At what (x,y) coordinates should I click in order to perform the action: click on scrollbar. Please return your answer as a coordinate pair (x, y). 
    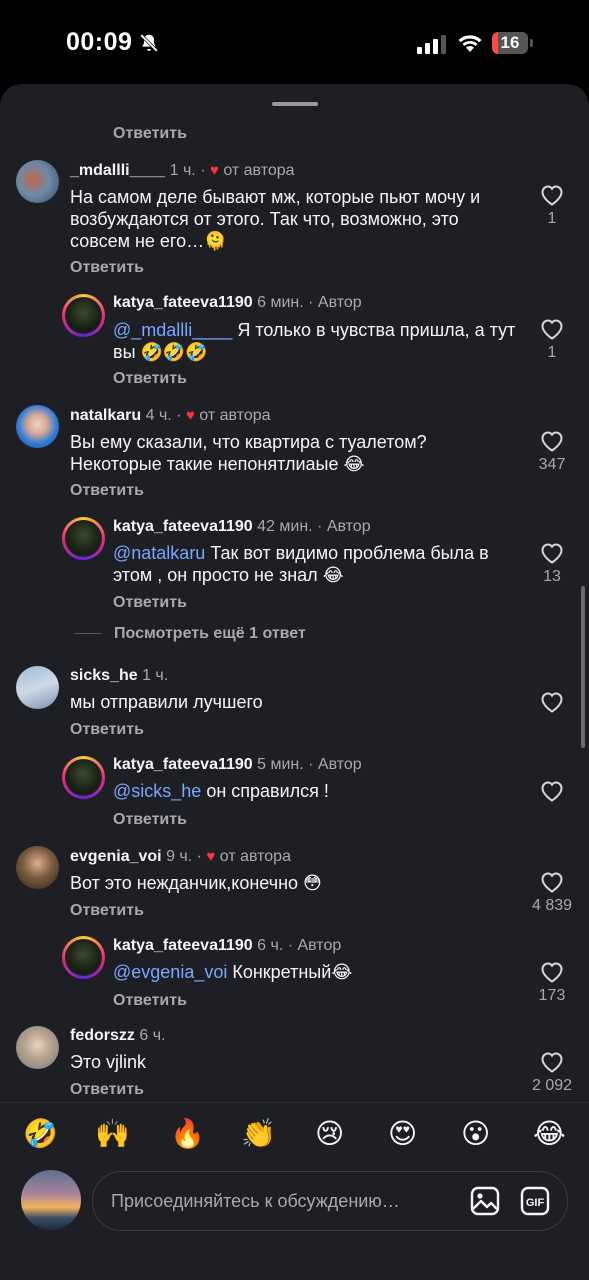
    Looking at the image, I should click on (583, 667).